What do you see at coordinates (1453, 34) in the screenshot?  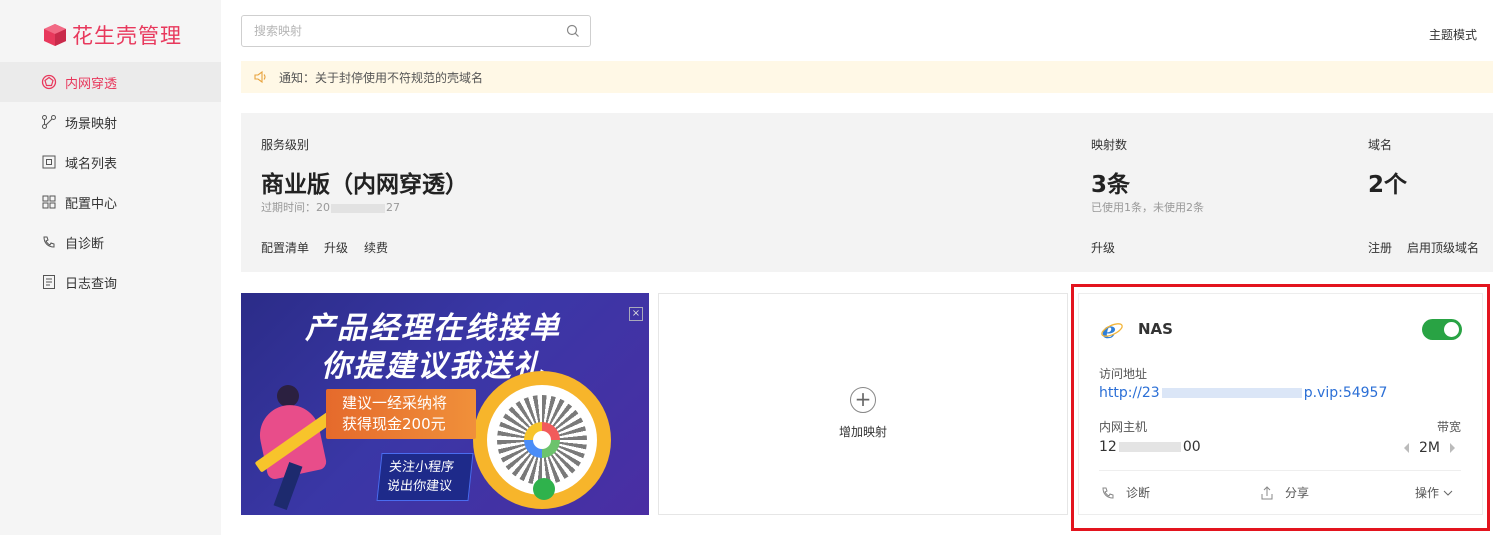 I see `theme-mode-button: 主题模式` at bounding box center [1453, 34].